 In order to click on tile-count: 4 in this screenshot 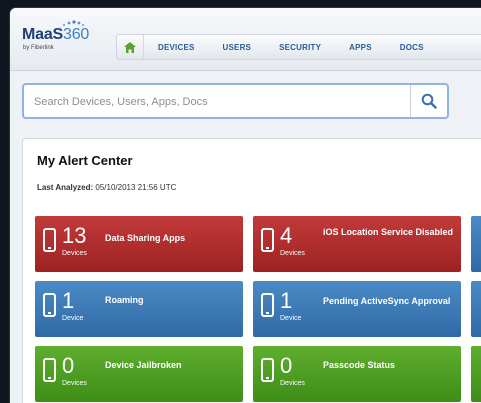, I will do `click(286, 235)`.